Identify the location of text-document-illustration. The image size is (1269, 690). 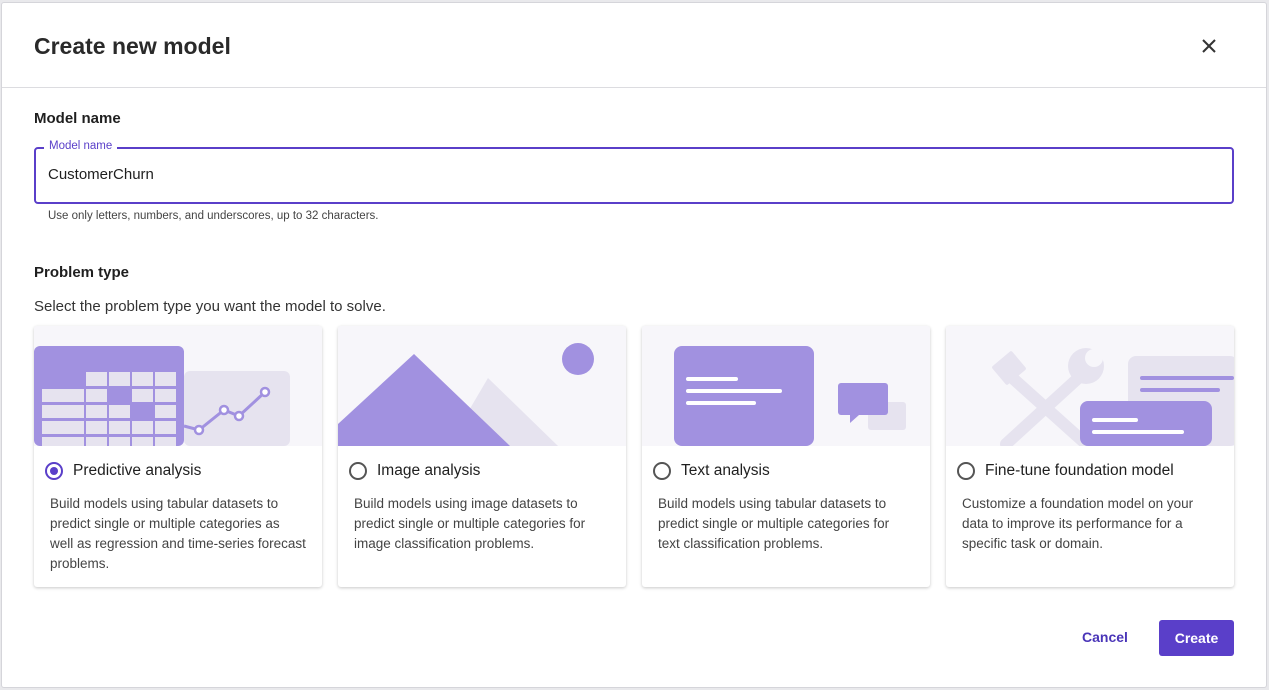
(786, 386).